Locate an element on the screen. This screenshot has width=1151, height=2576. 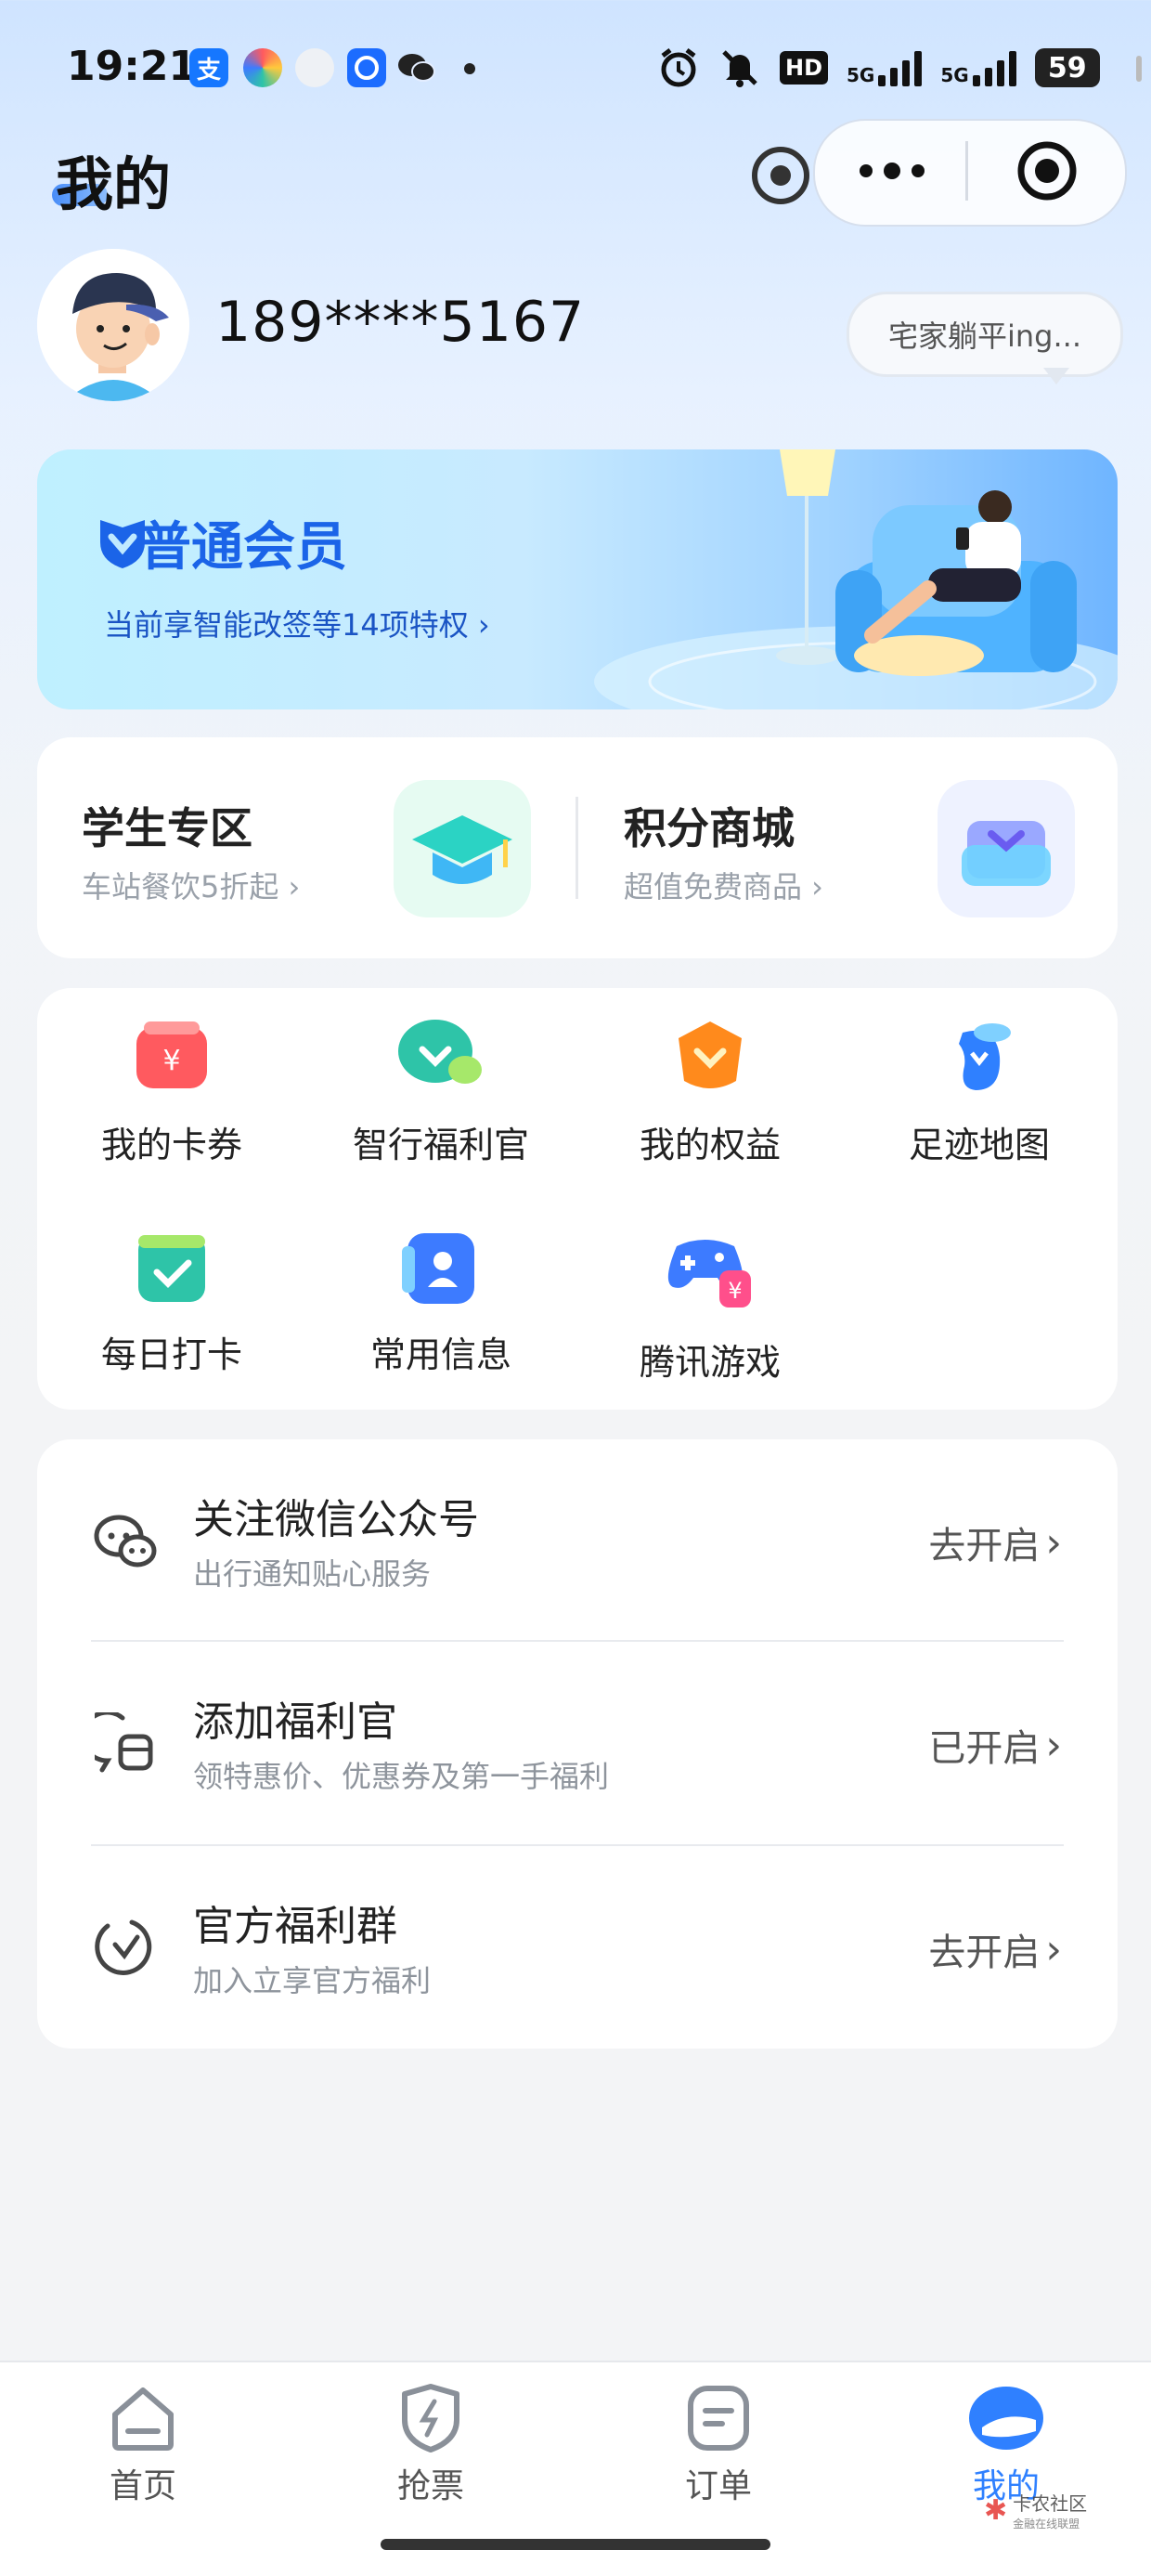
grid-item-welfare-officer: 智行福利官 is located at coordinates (441, 1091).